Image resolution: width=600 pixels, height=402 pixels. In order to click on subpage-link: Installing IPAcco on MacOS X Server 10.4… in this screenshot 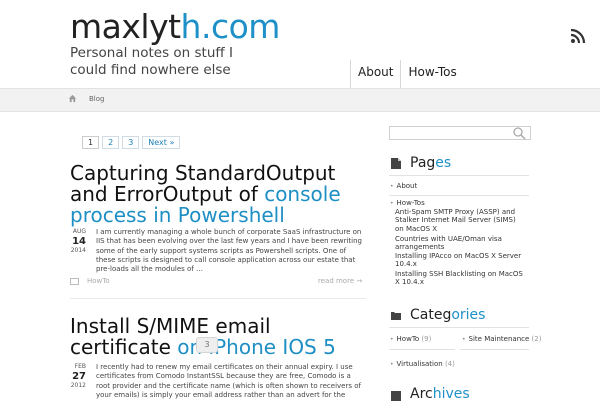, I will do `click(460, 260)`.